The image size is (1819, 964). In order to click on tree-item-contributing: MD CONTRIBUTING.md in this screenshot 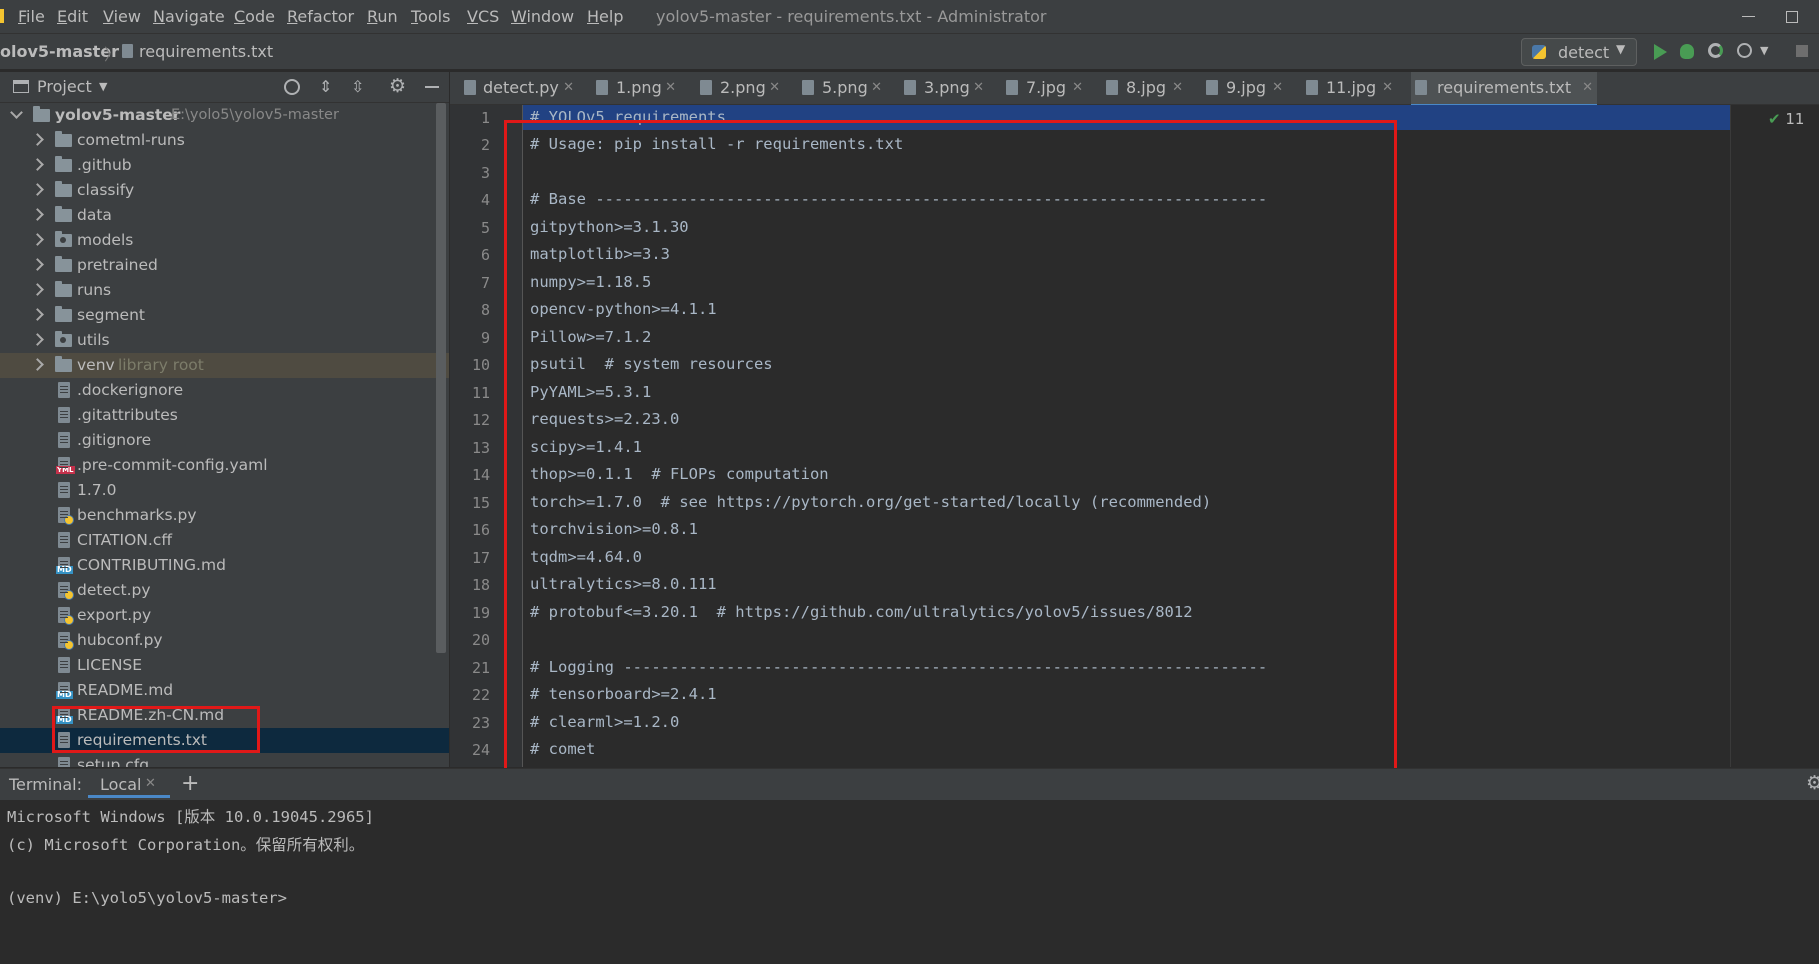, I will do `click(224, 565)`.